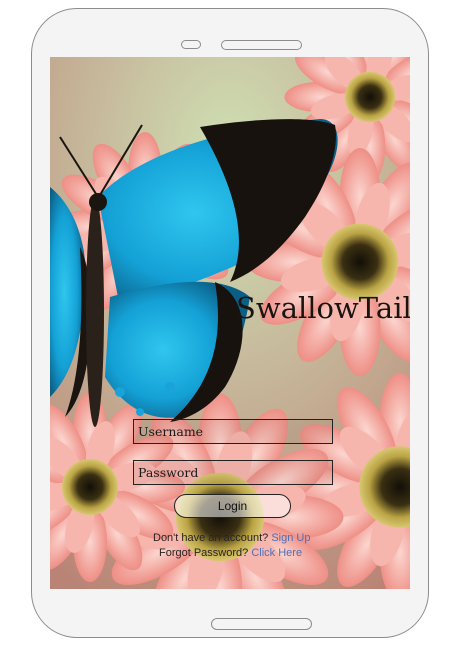  I want to click on home-button, so click(261, 624).